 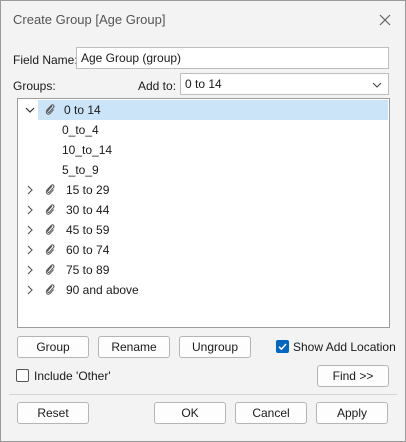 What do you see at coordinates (203, 190) in the screenshot?
I see `tree-group-15-to-29: 15 to 29` at bounding box center [203, 190].